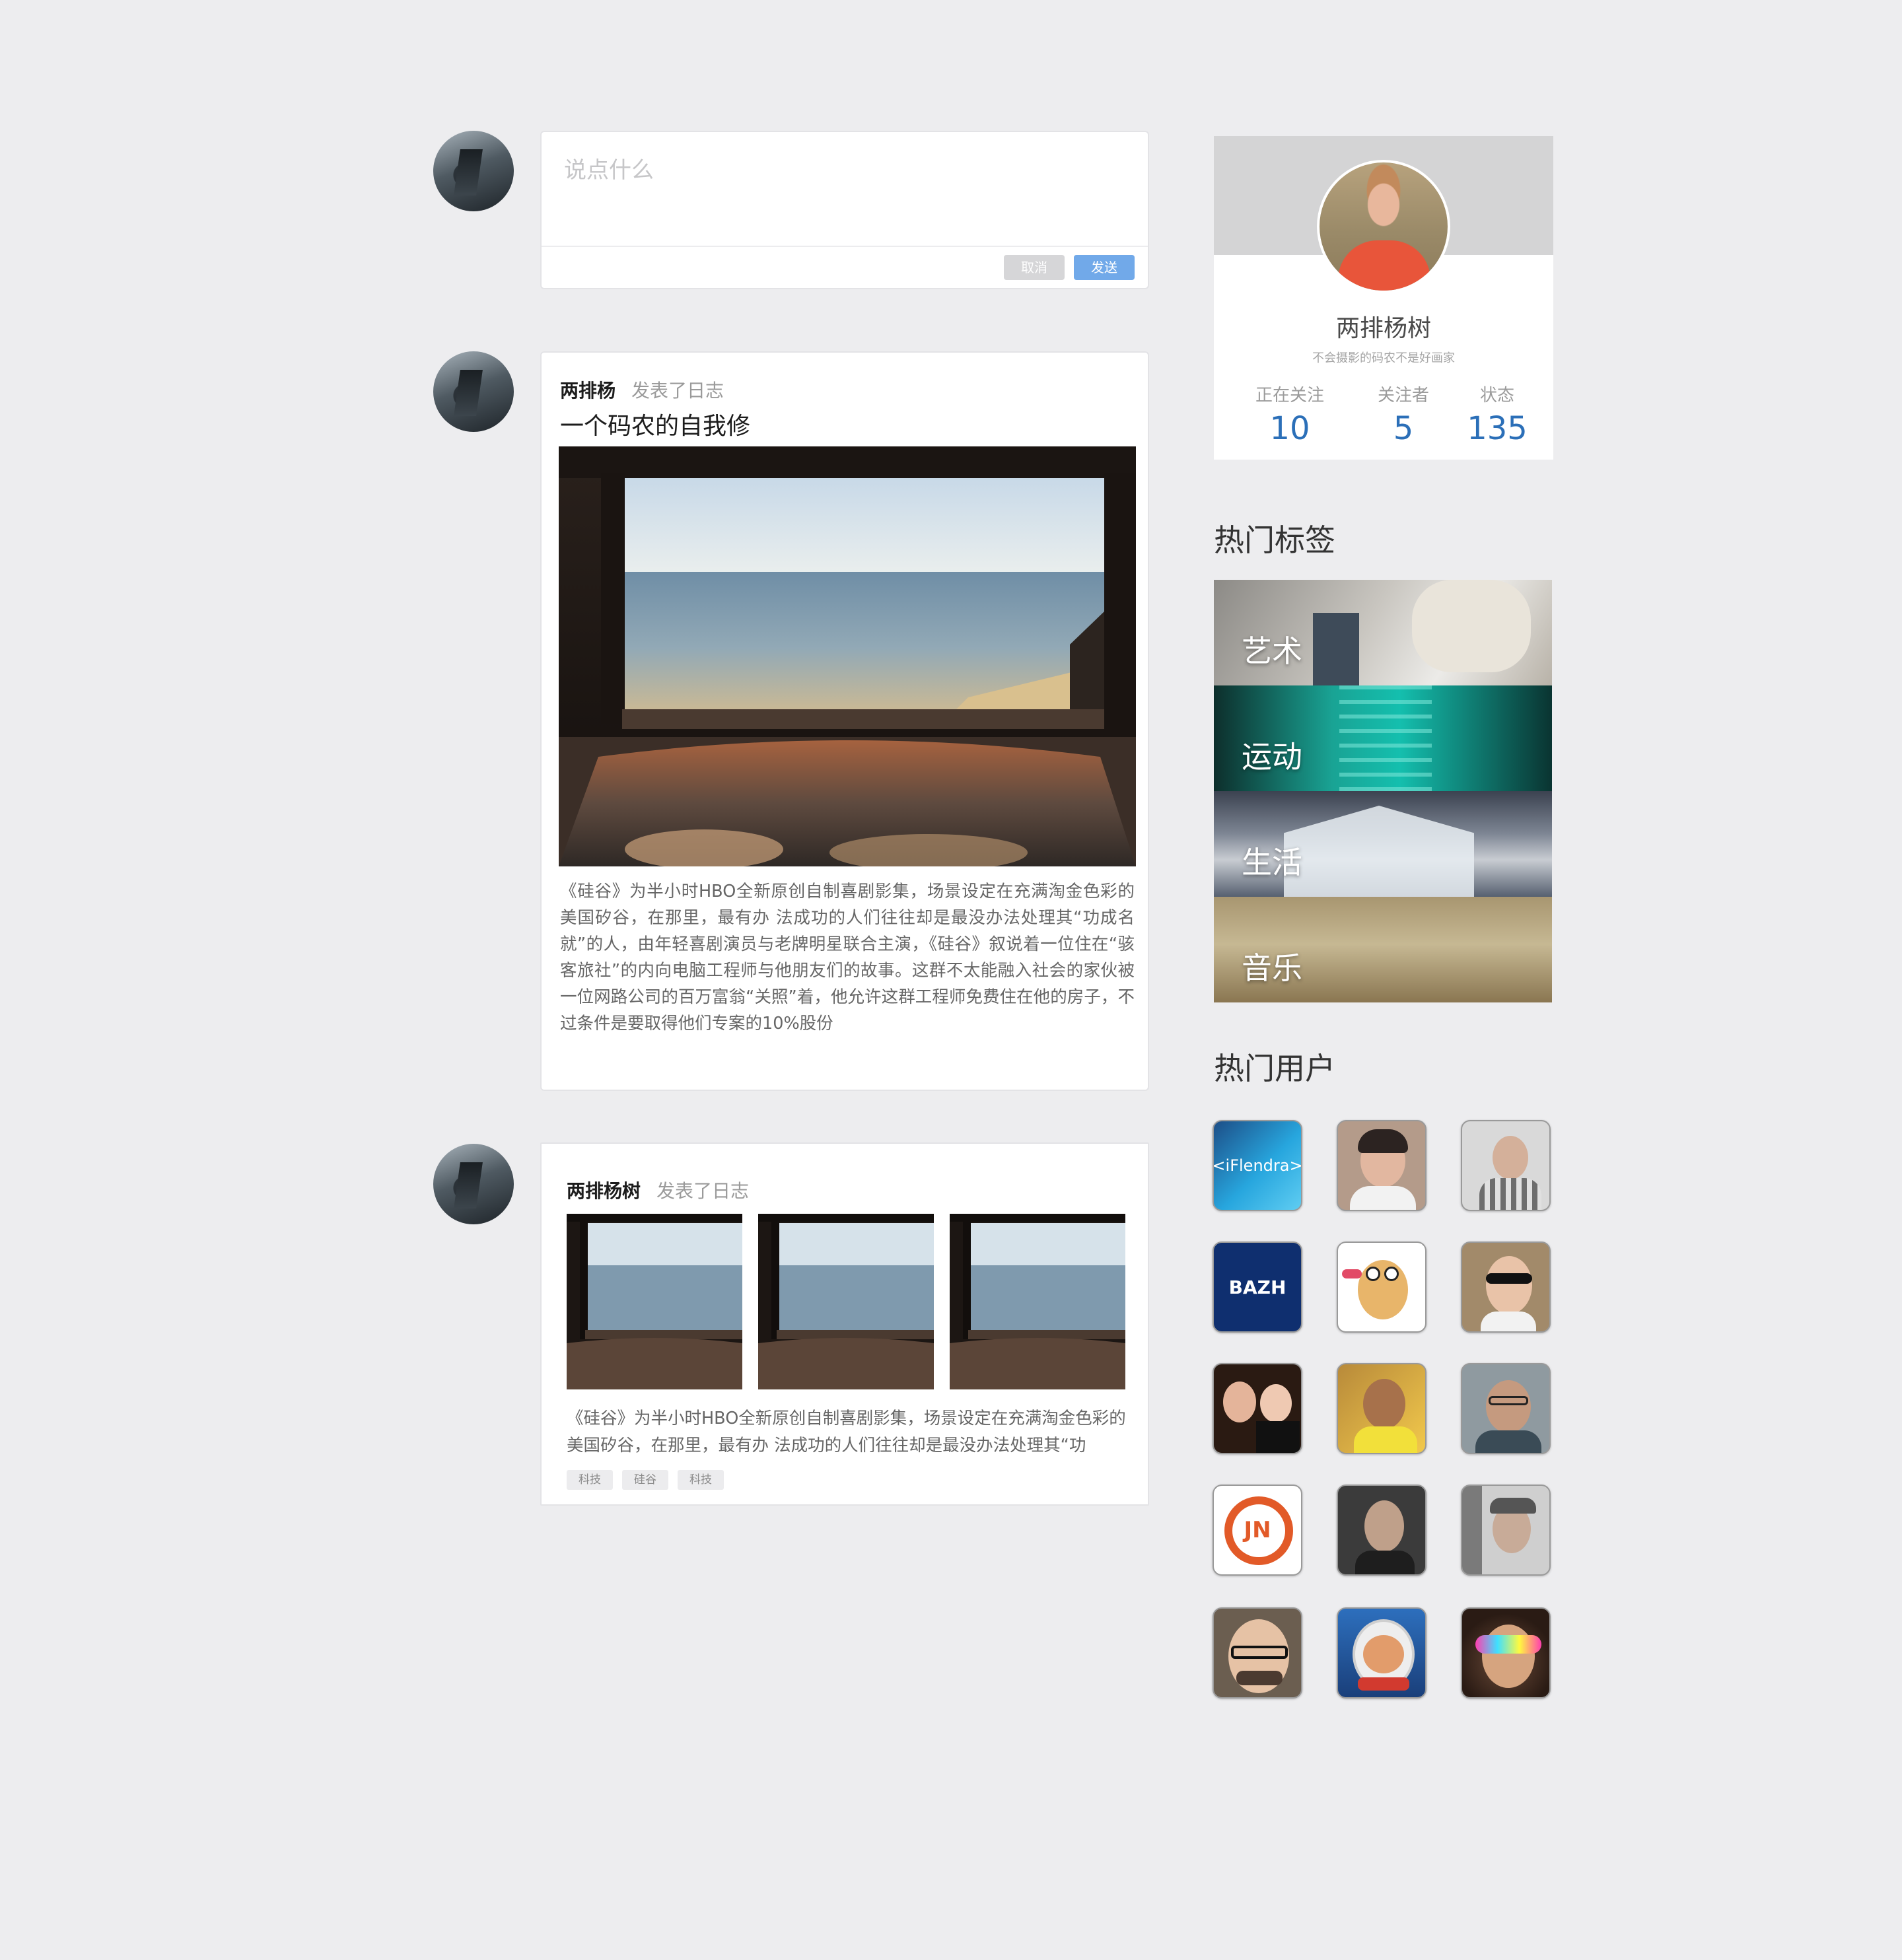 This screenshot has width=1902, height=1960. What do you see at coordinates (645, 1480) in the screenshot?
I see `post-tag: 硅谷` at bounding box center [645, 1480].